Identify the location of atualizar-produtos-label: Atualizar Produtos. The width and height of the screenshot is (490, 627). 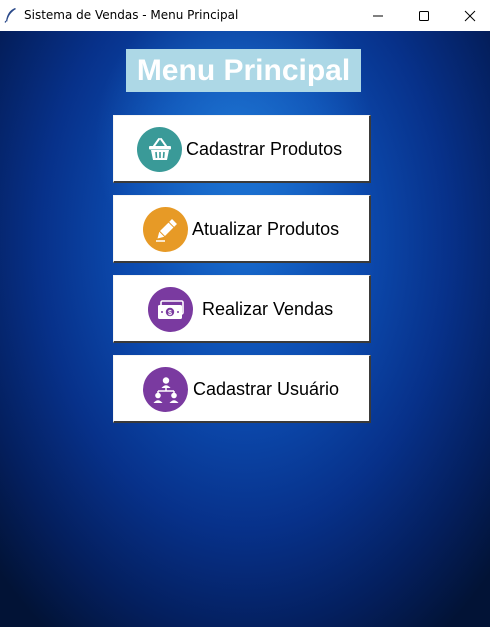
(266, 229).